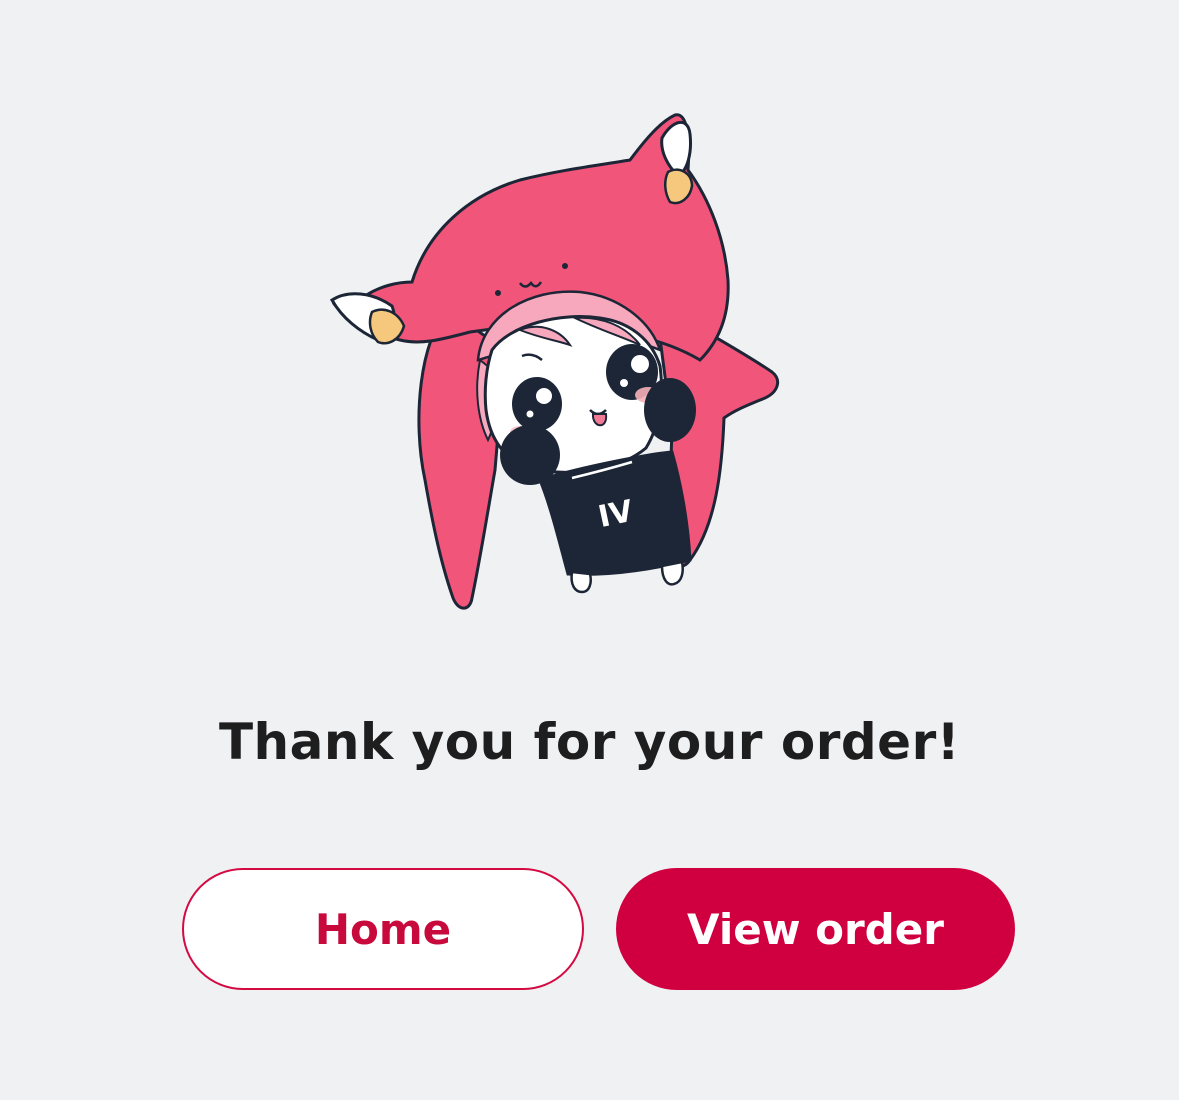 Image resolution: width=1179 pixels, height=1100 pixels. What do you see at coordinates (815, 929) in the screenshot?
I see `view-order-button: View order` at bounding box center [815, 929].